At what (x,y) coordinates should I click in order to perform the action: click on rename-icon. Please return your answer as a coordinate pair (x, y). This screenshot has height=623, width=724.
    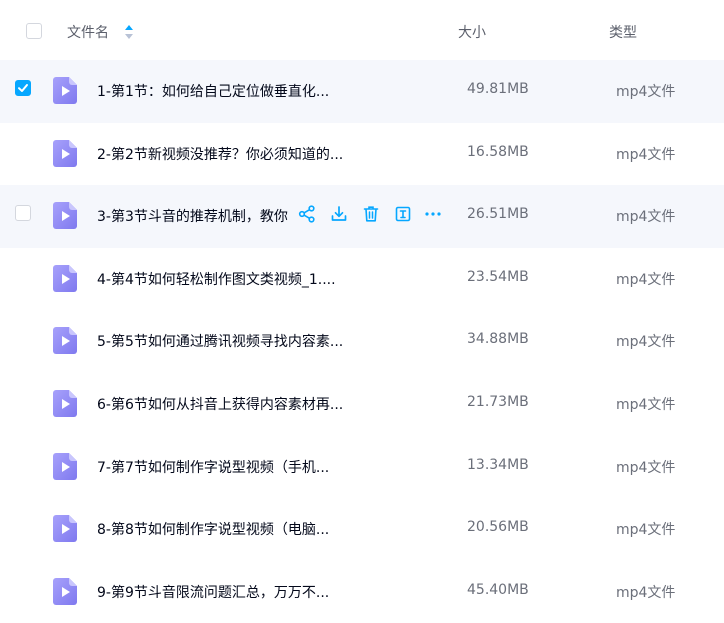
    Looking at the image, I should click on (403, 214).